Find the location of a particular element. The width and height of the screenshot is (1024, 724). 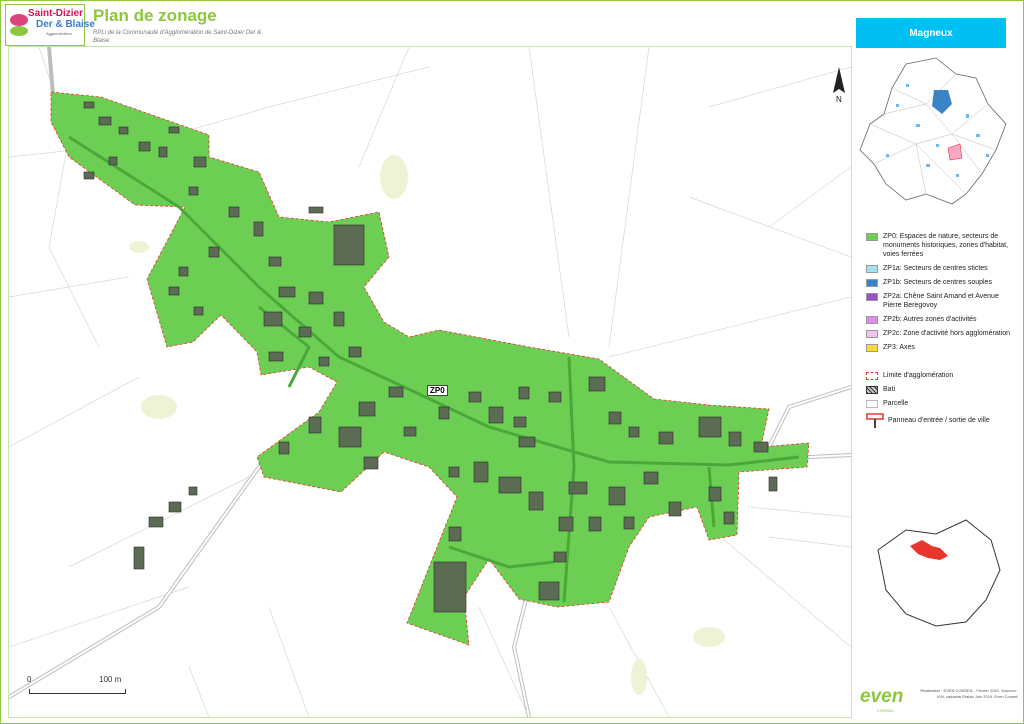

legend-label: ZP3: Axes is located at coordinates (899, 347).